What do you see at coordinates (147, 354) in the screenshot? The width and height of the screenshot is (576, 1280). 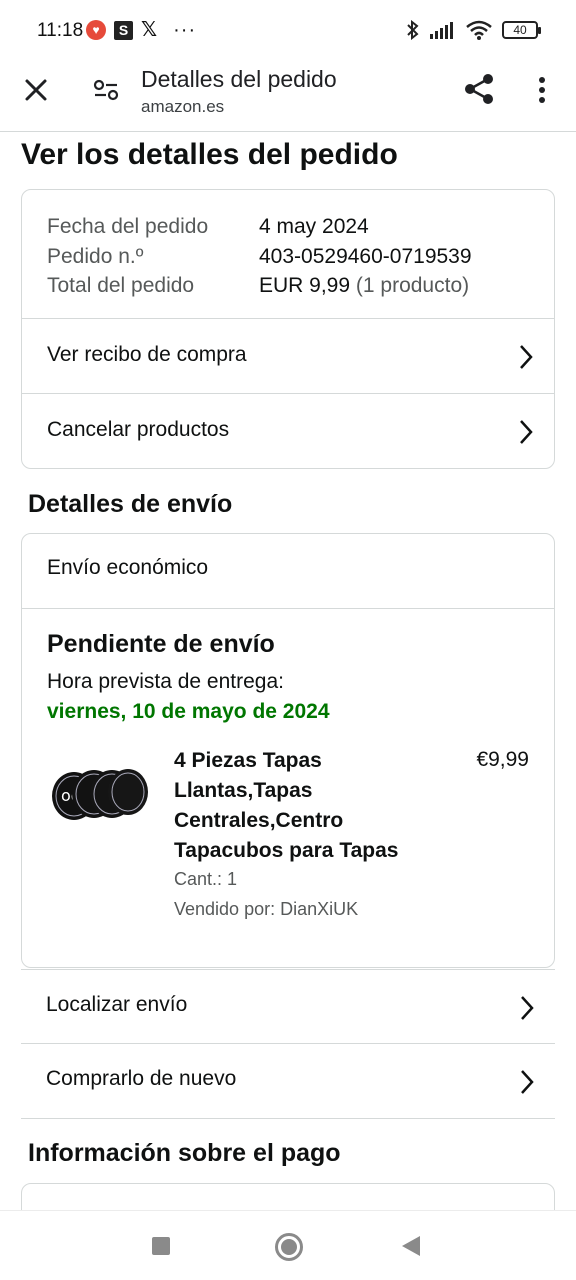 I see `view-receipt-label: Ver recibo de compra` at bounding box center [147, 354].